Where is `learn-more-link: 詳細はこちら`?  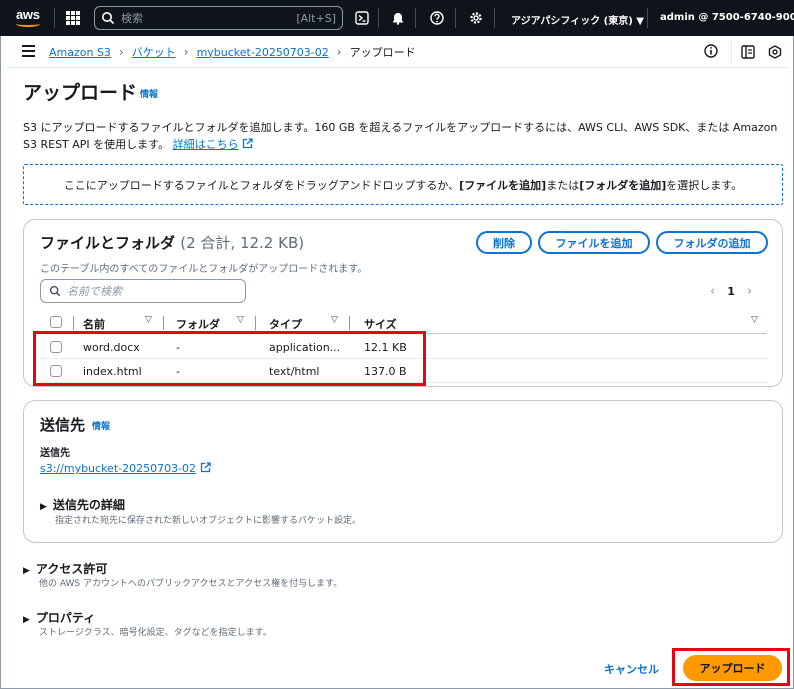
learn-more-link: 詳細はこちら is located at coordinates (206, 144).